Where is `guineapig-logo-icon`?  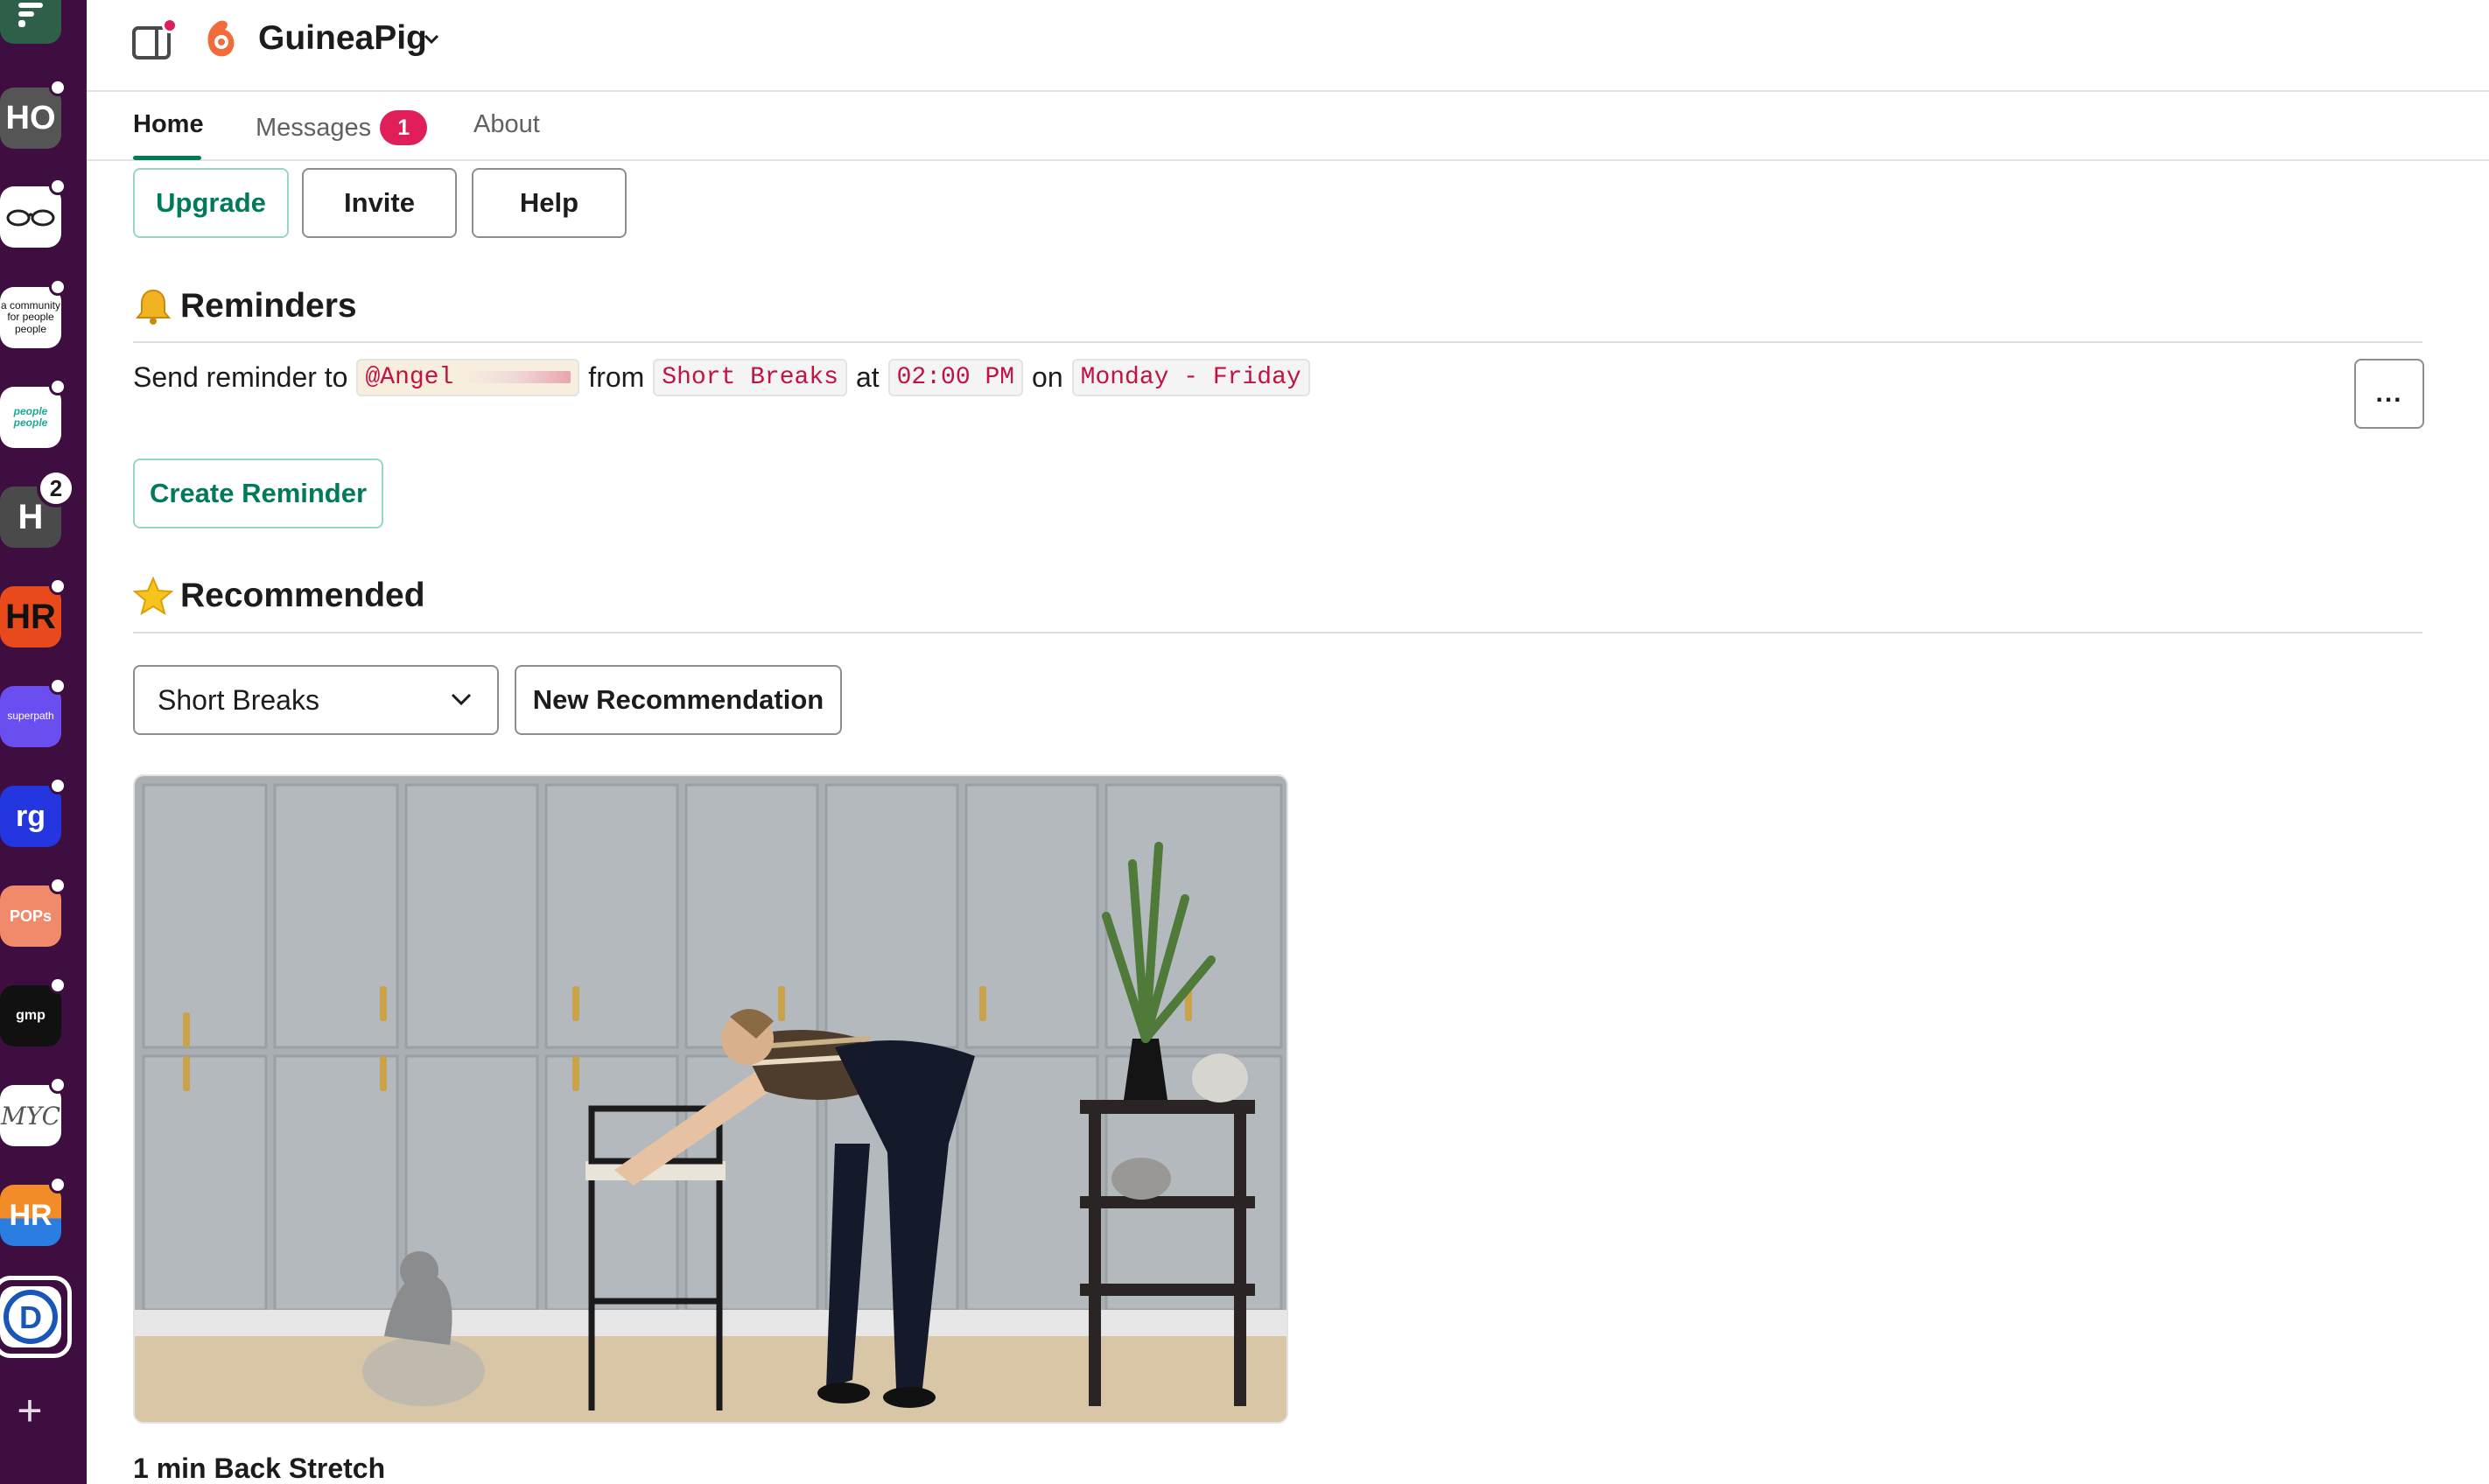
guineapig-logo-icon is located at coordinates (221, 38).